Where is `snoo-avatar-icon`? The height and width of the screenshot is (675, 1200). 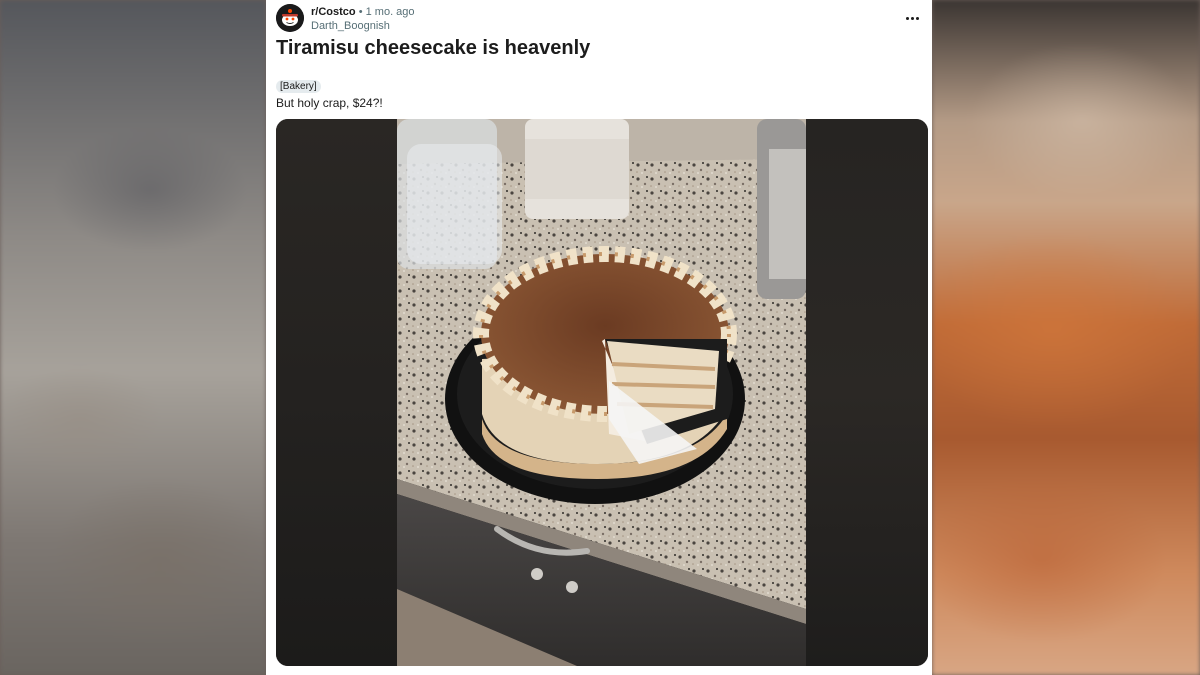 snoo-avatar-icon is located at coordinates (290, 18).